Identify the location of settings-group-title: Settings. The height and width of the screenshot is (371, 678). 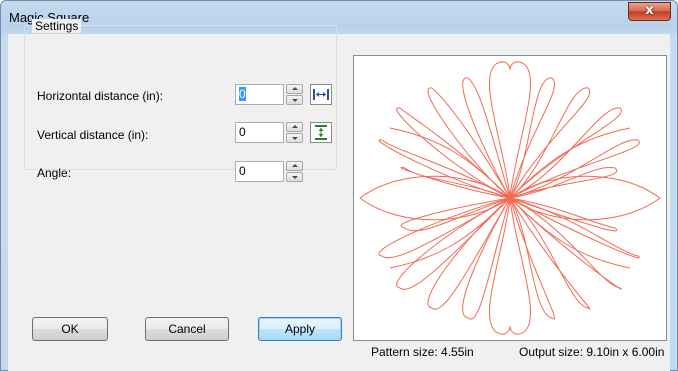
(57, 26).